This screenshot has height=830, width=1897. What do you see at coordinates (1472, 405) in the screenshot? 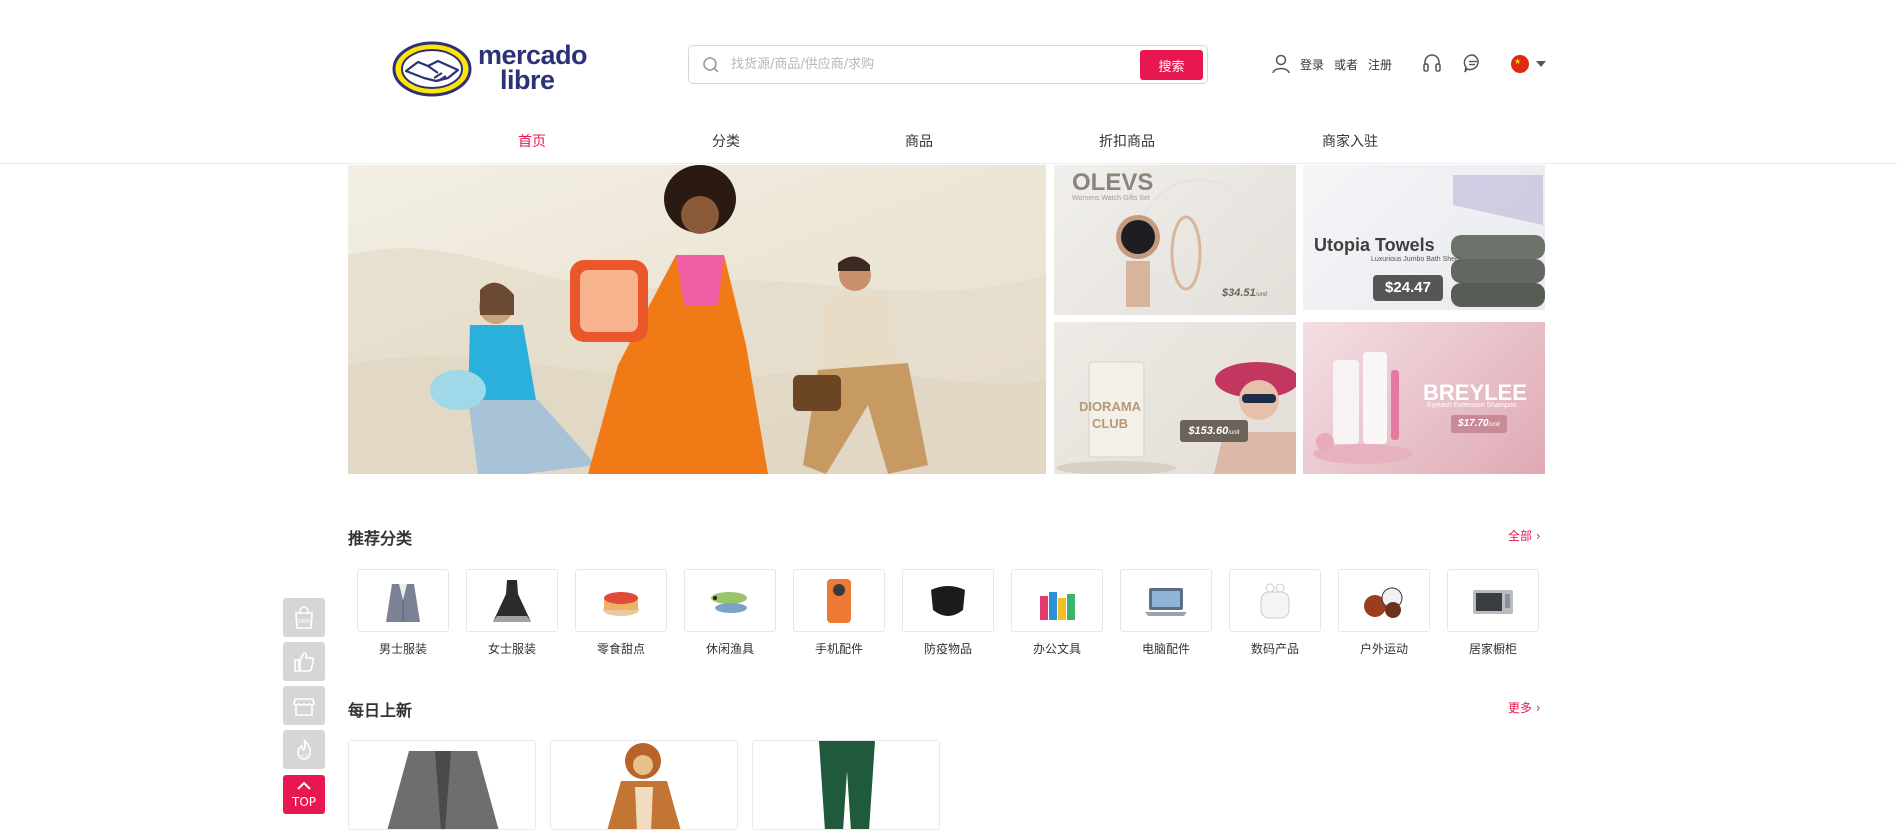
I see `breylee-subtitle: Eyelash Extension Shampoo` at bounding box center [1472, 405].